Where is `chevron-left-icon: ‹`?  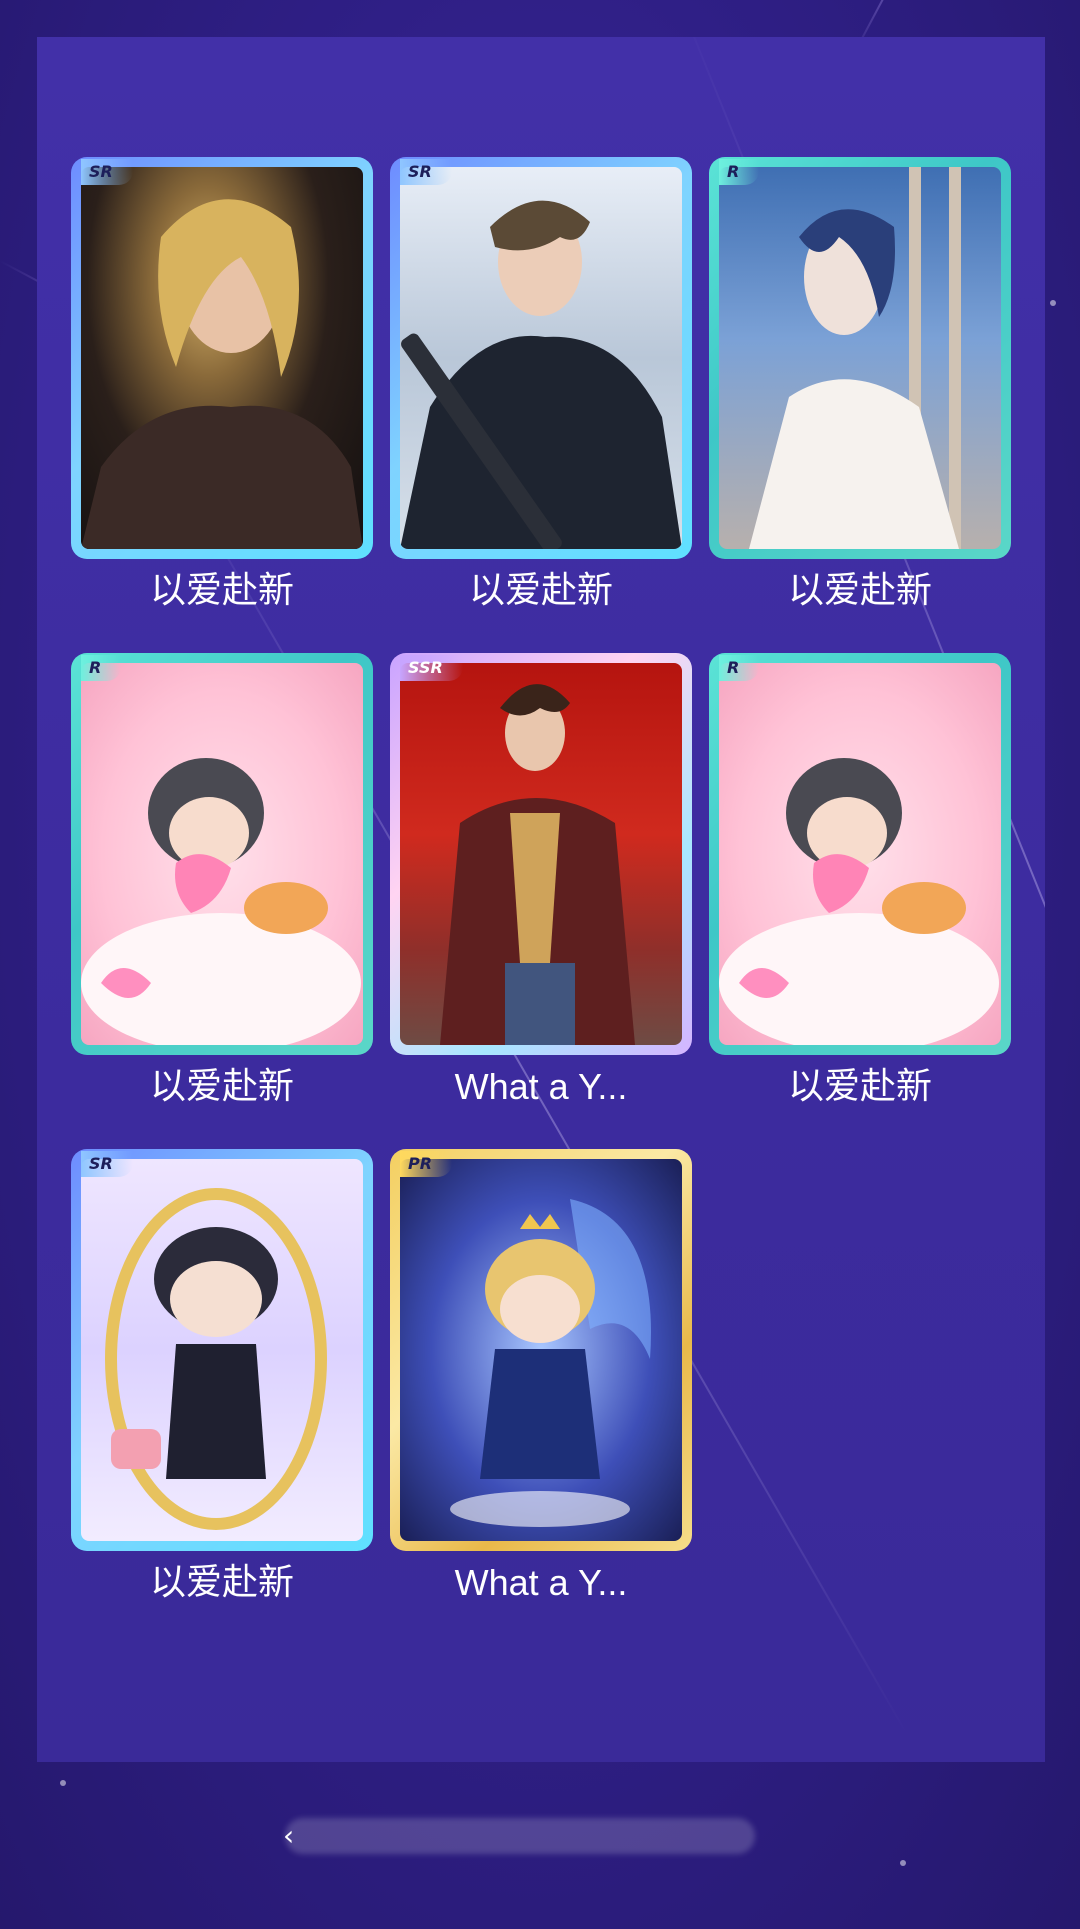 chevron-left-icon: ‹ is located at coordinates (293, 1836).